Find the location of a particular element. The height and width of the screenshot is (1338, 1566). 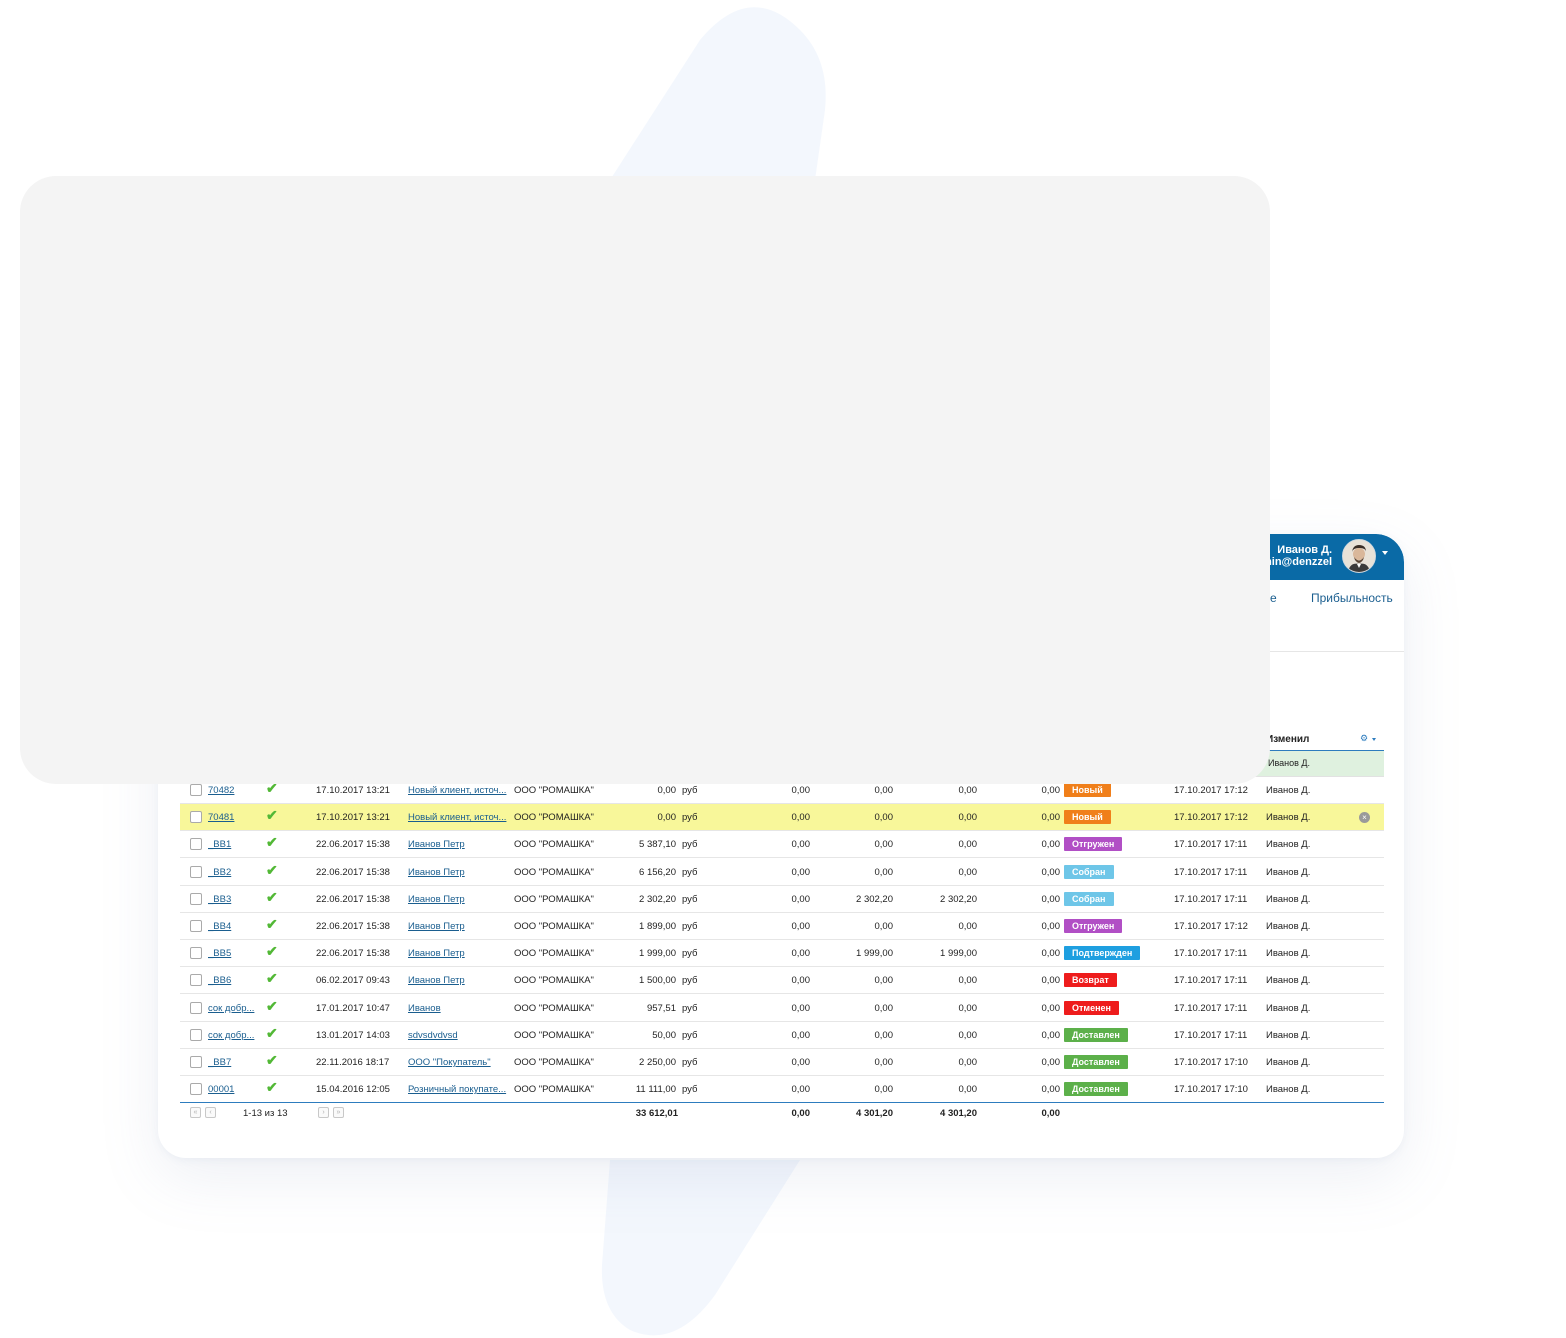

cell-col2: 0,00 is located at coordinates (884, 1035).